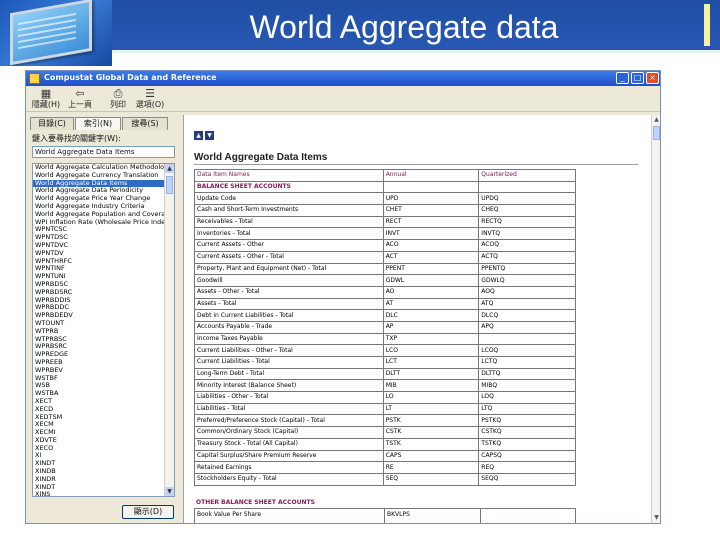  Describe the element at coordinates (98, 293) in the screenshot. I see `index-list-item: WPRBDSRC` at that location.